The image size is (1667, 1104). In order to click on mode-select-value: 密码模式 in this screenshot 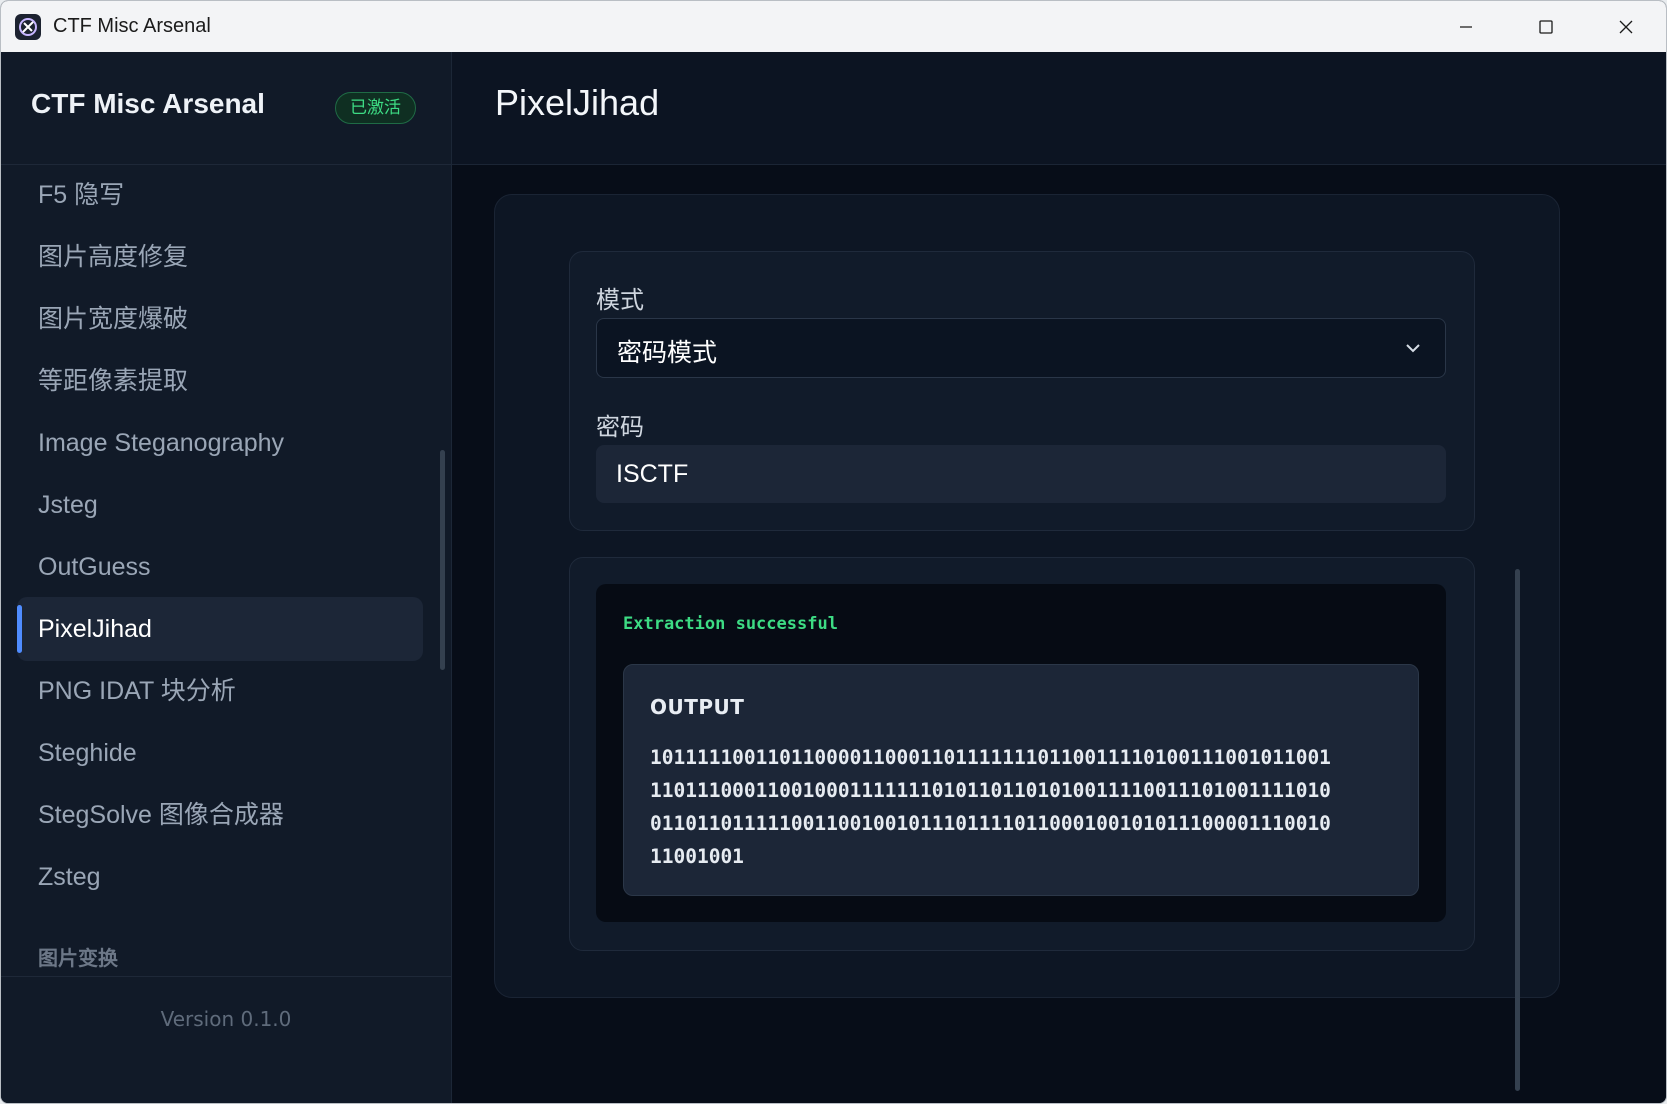, I will do `click(667, 352)`.